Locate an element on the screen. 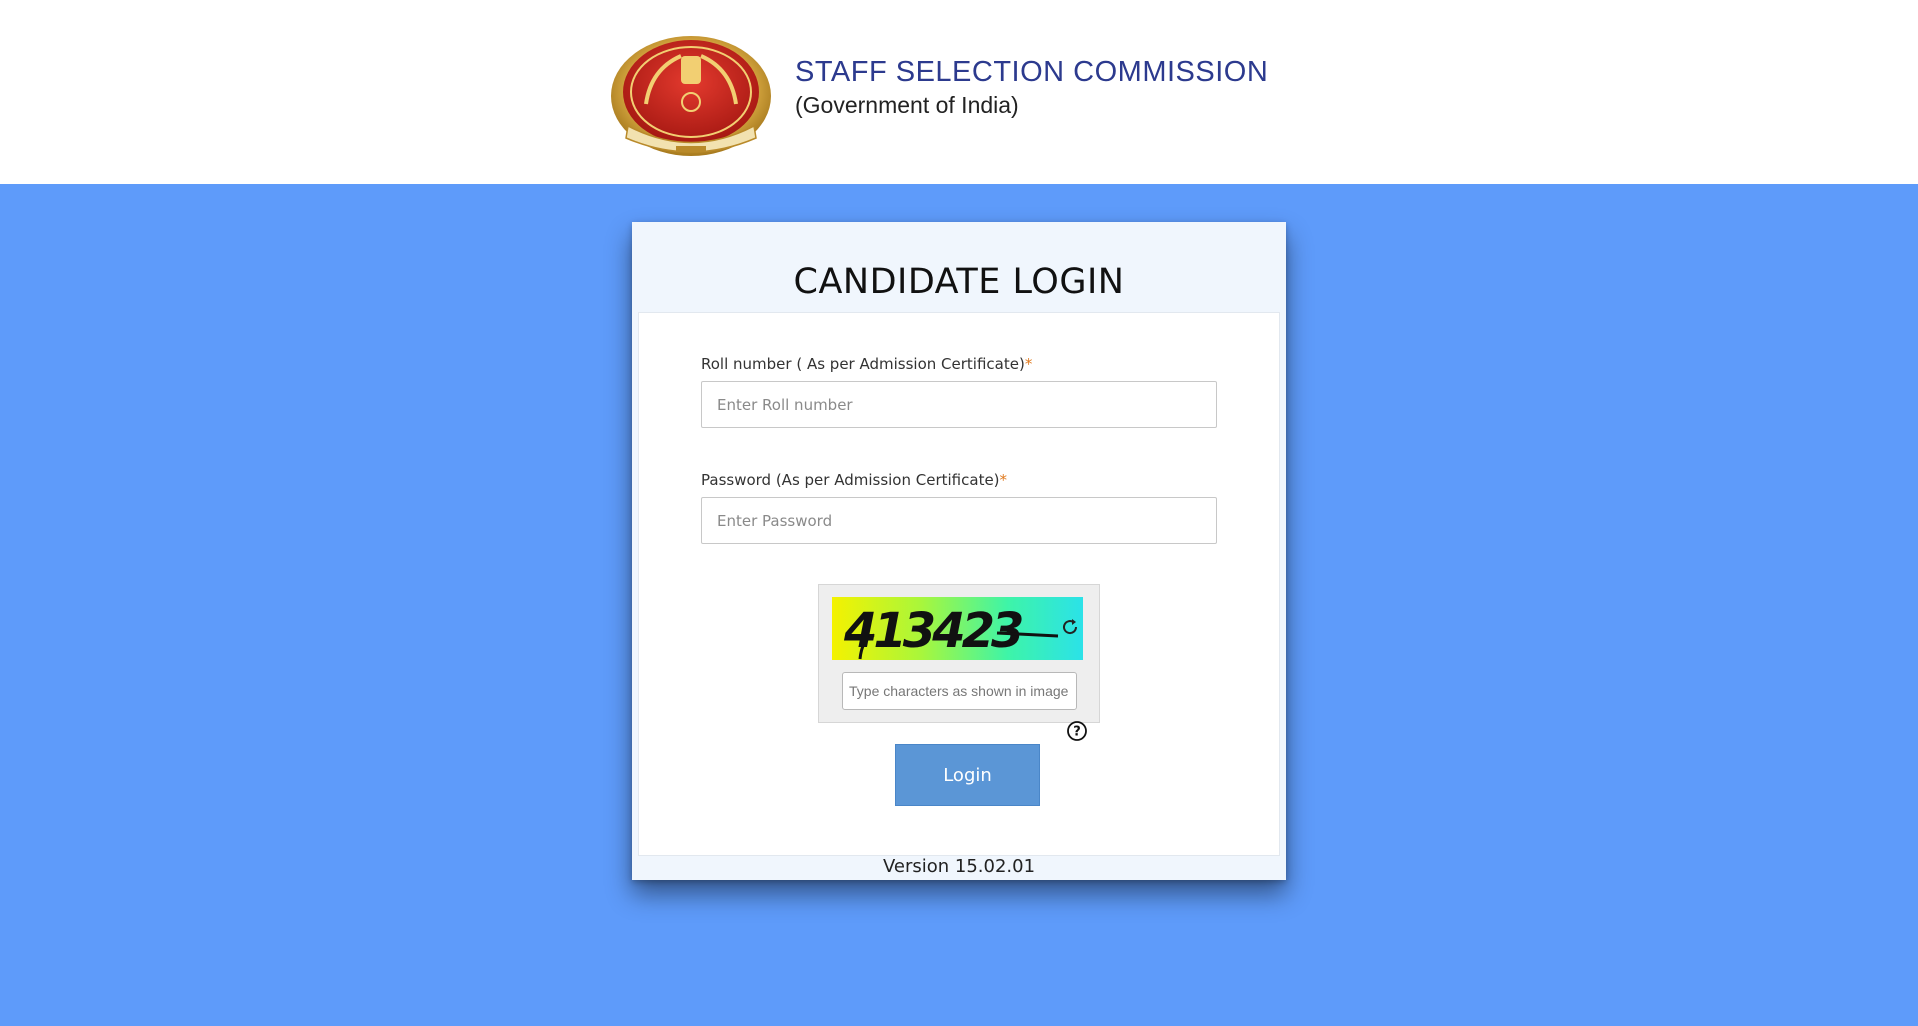  help-icon: ? is located at coordinates (1077, 731).